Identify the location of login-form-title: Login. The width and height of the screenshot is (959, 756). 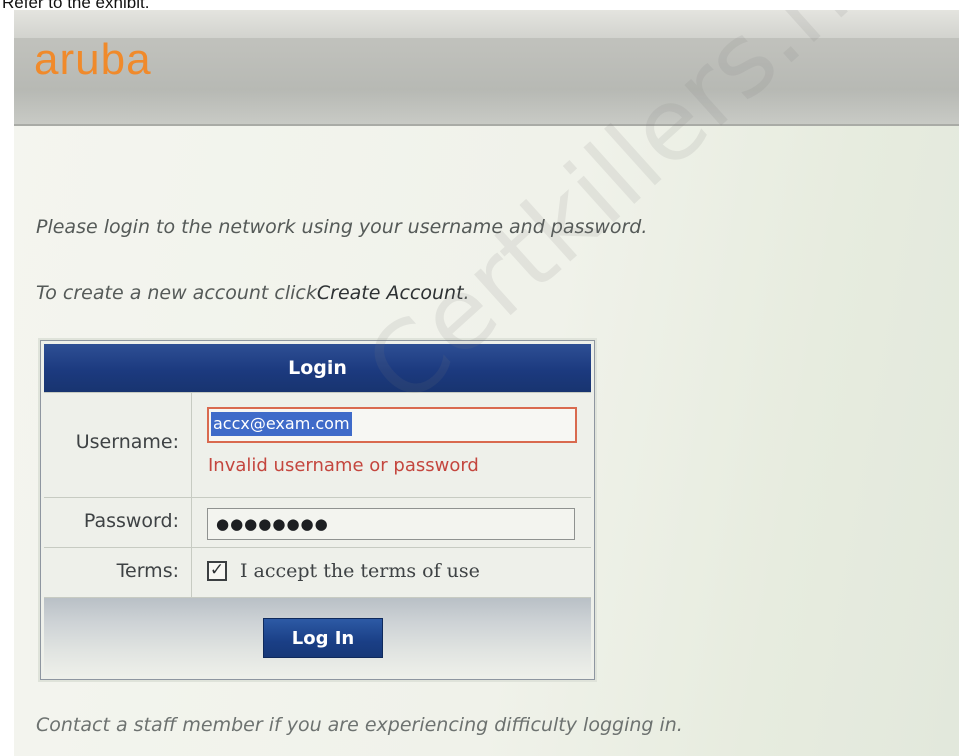
(317, 368).